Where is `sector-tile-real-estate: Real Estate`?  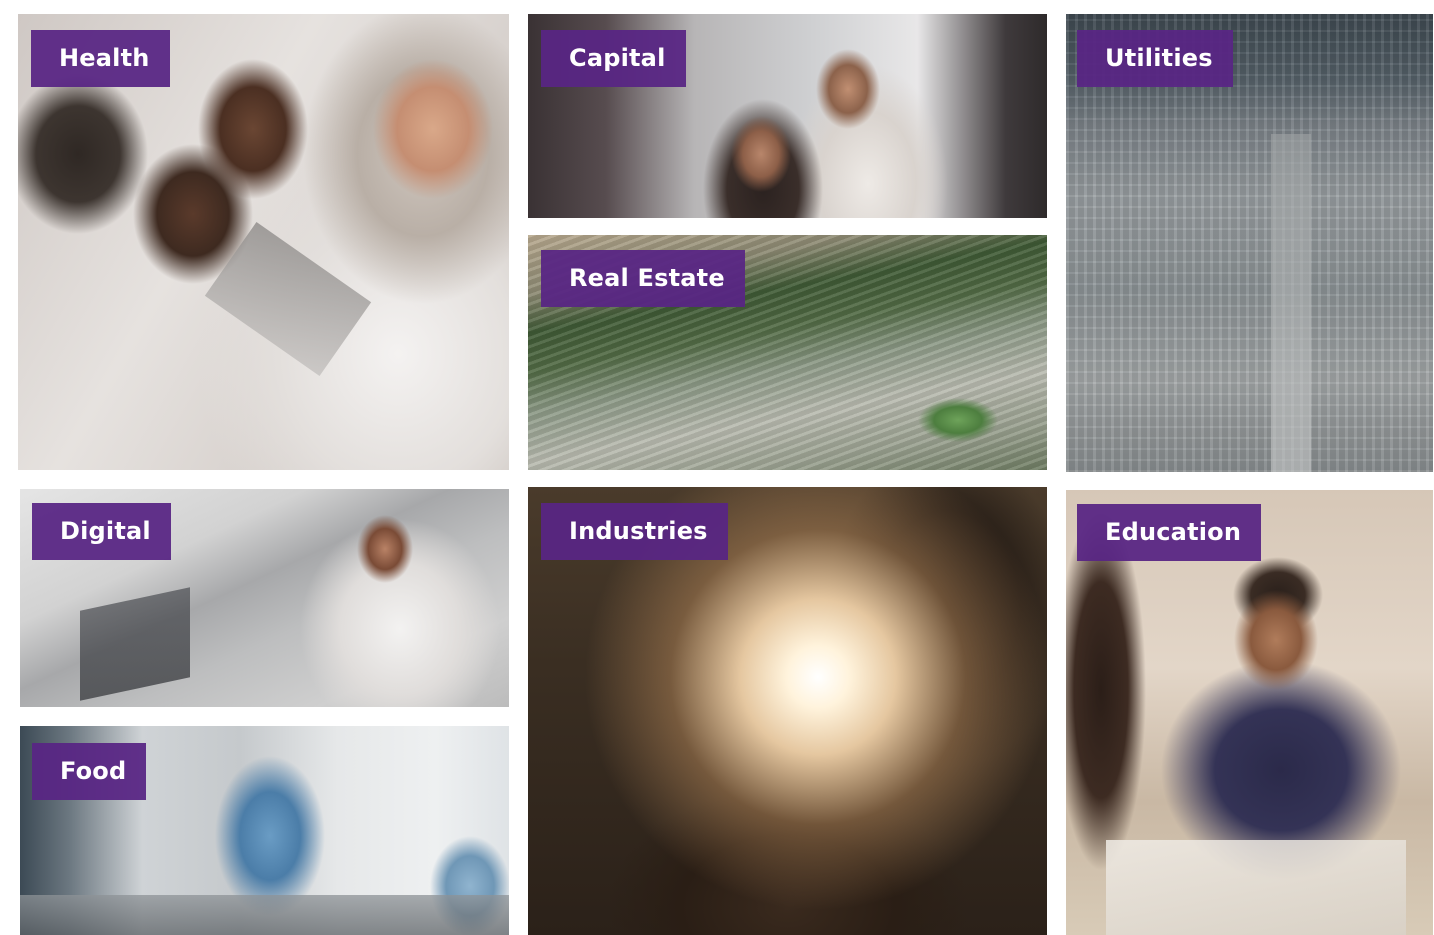
sector-tile-real-estate: Real Estate is located at coordinates (787, 352).